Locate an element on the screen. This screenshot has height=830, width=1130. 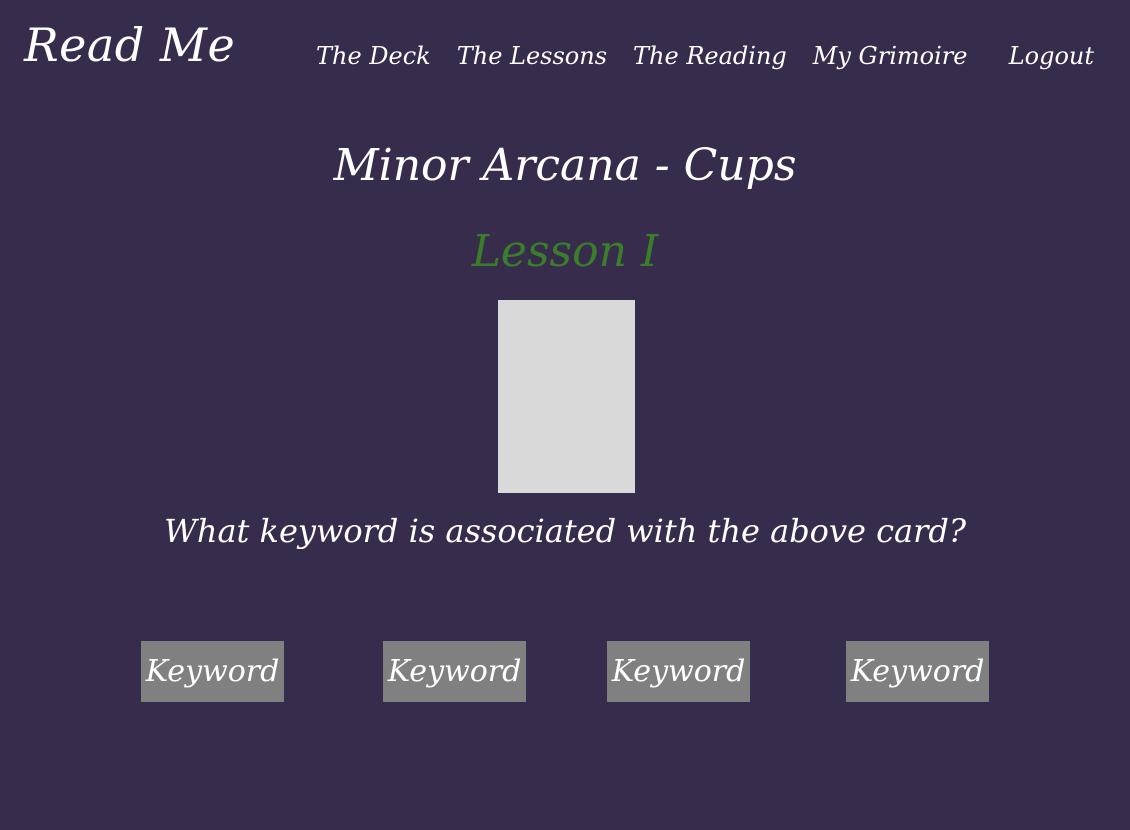
nav-link-the-deck: The Deck is located at coordinates (373, 56).